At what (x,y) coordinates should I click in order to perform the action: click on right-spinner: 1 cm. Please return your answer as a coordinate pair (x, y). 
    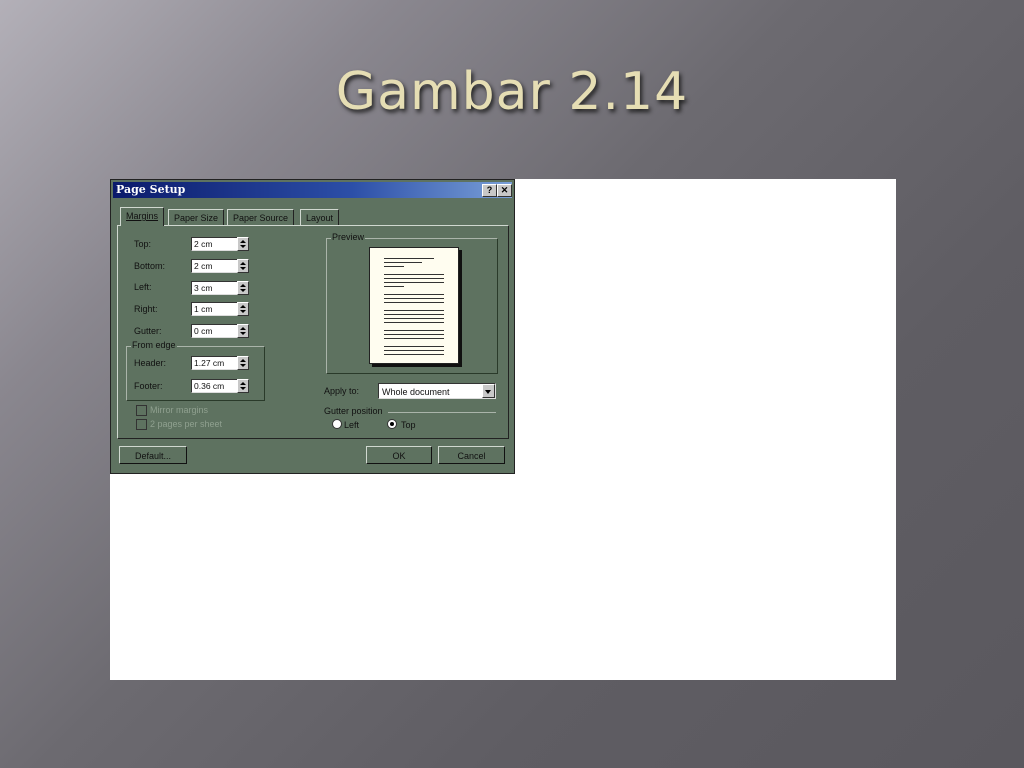
    Looking at the image, I should click on (220, 309).